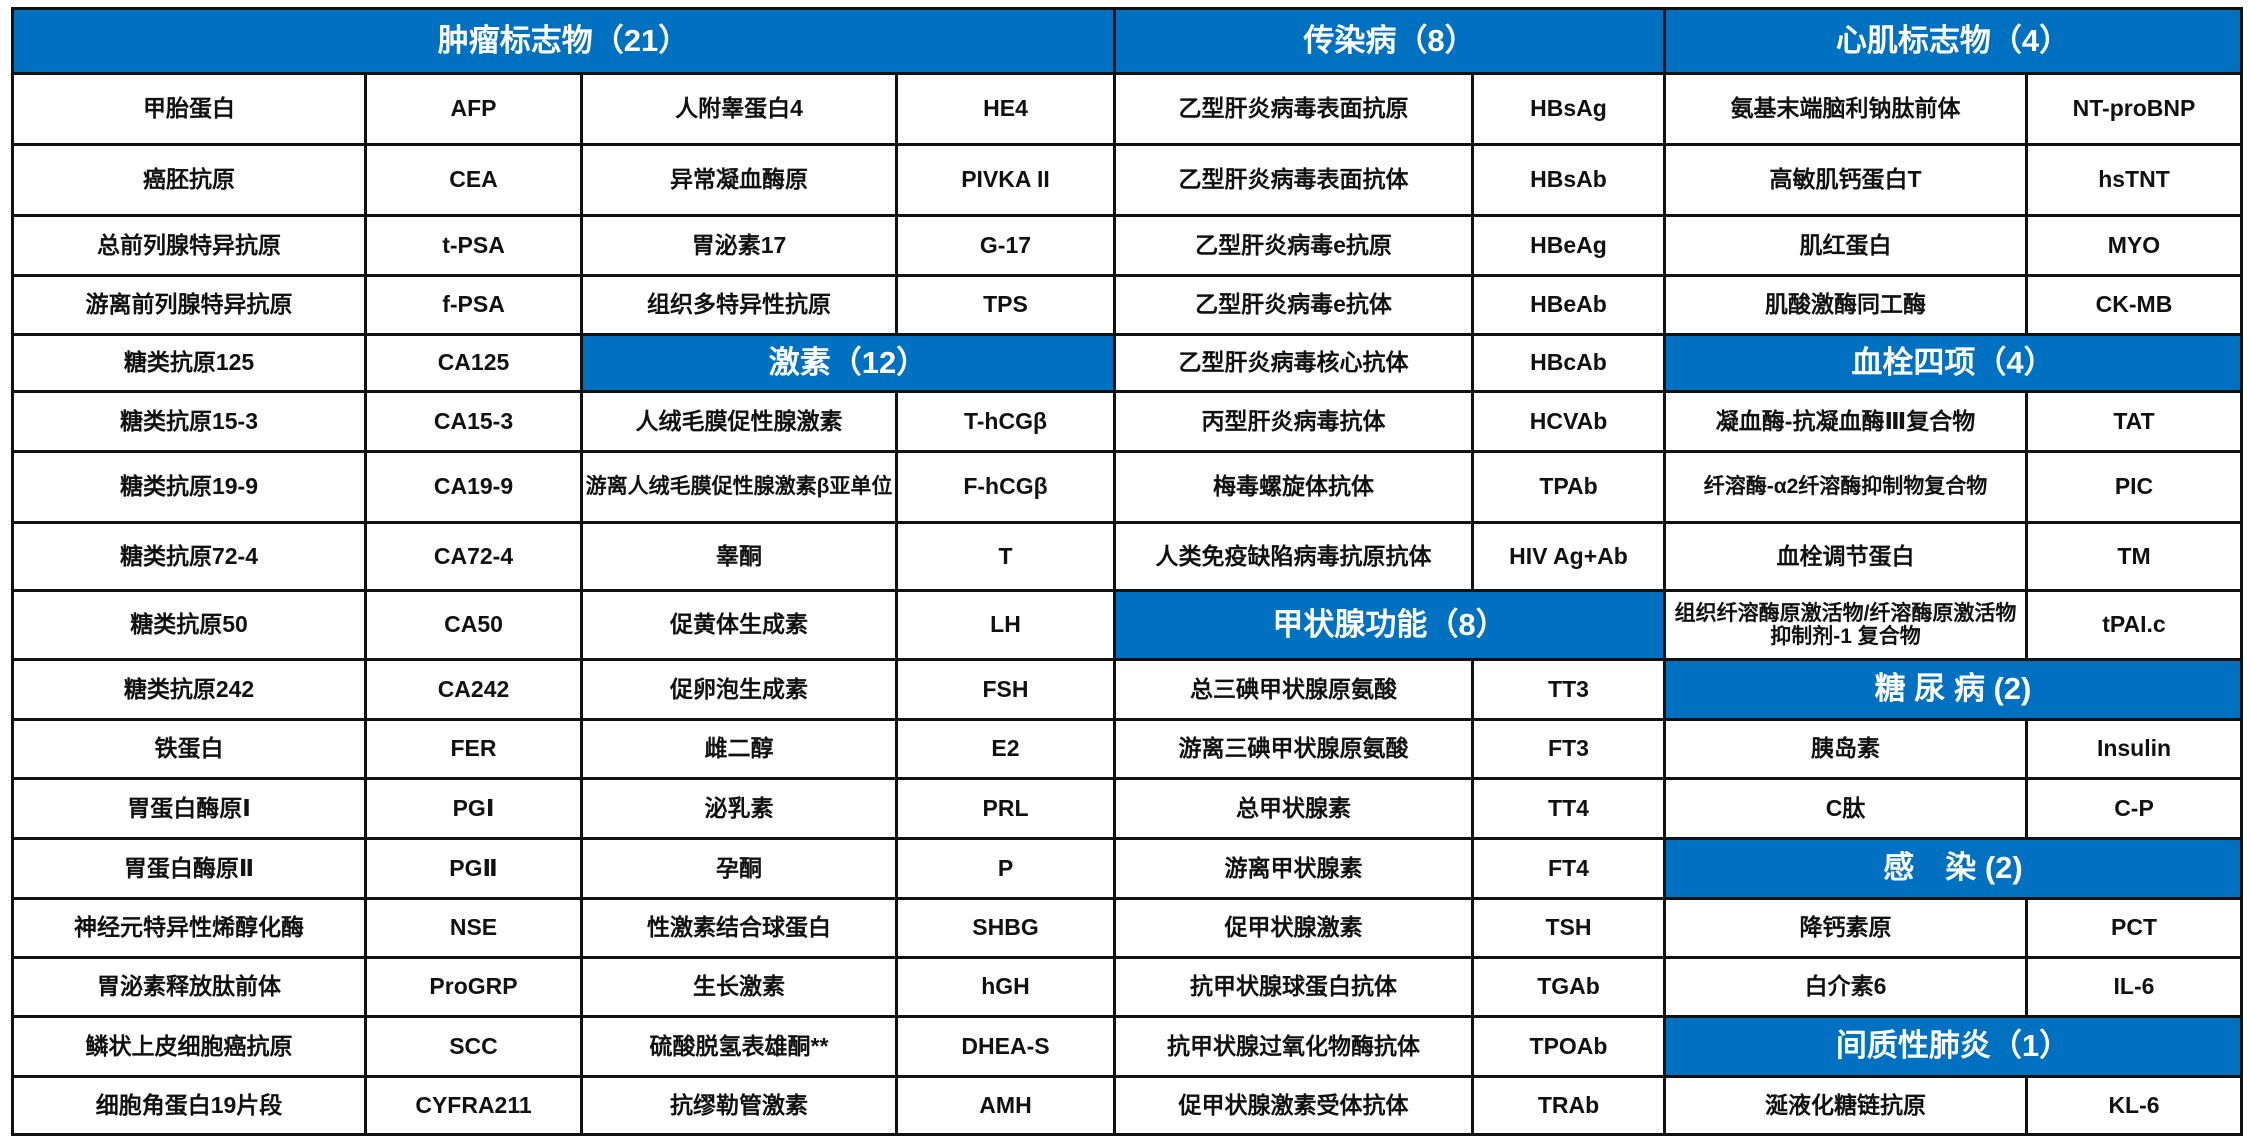 Image resolution: width=2251 pixels, height=1136 pixels. I want to click on test-name-cell: 梅毒螺旋体抗体, so click(1295, 488).